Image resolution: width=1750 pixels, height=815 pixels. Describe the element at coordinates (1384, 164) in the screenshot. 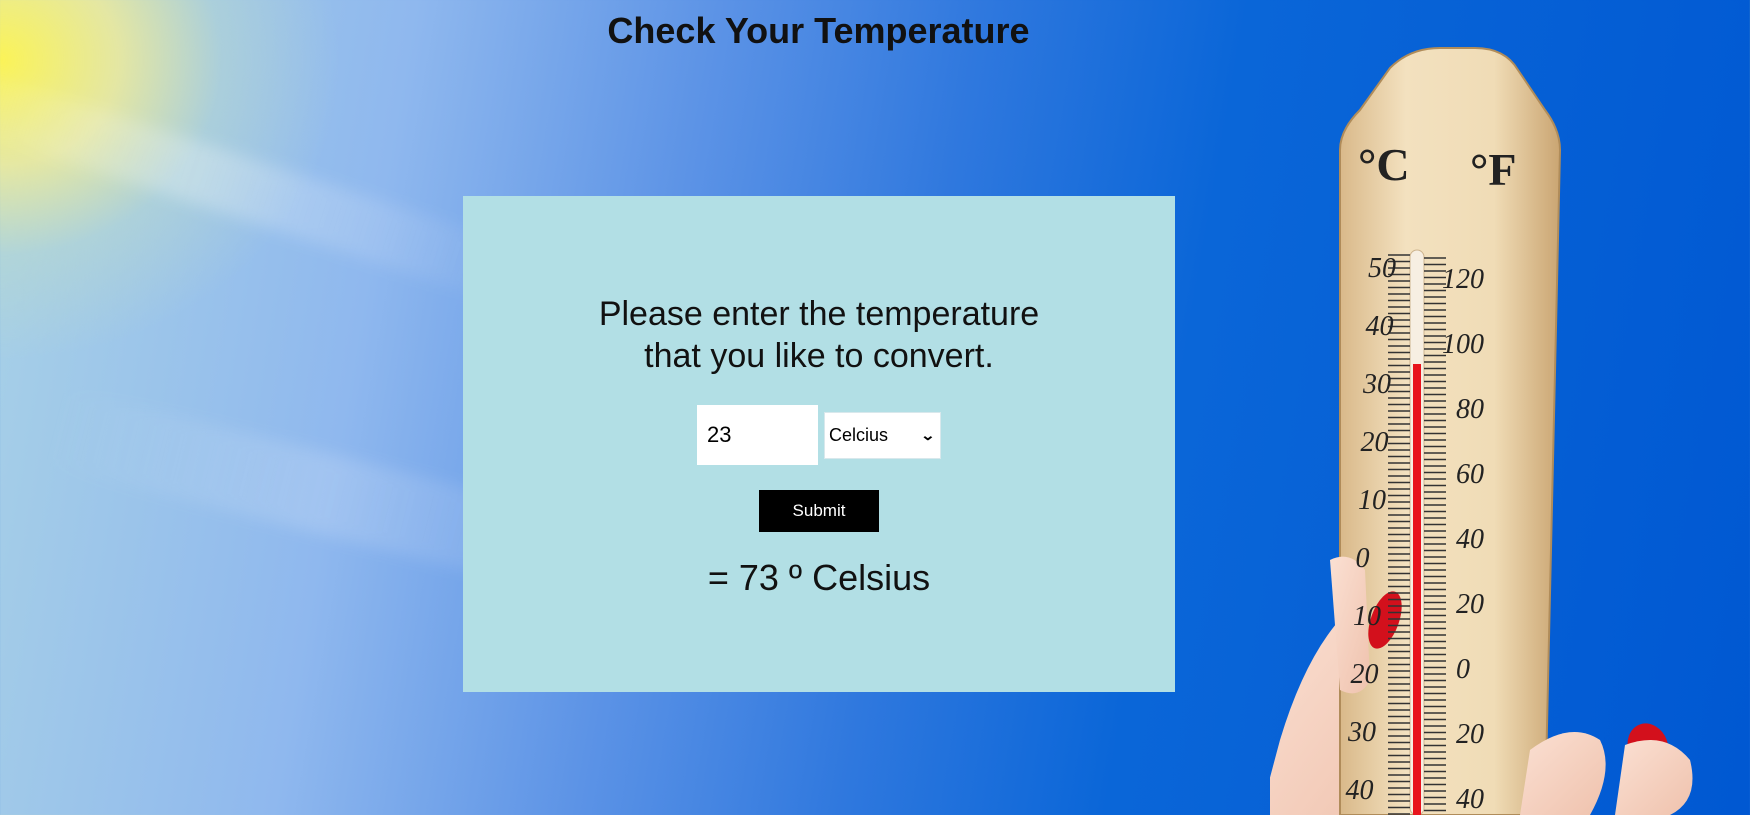

I see `celsius-scale-label: °C` at that location.